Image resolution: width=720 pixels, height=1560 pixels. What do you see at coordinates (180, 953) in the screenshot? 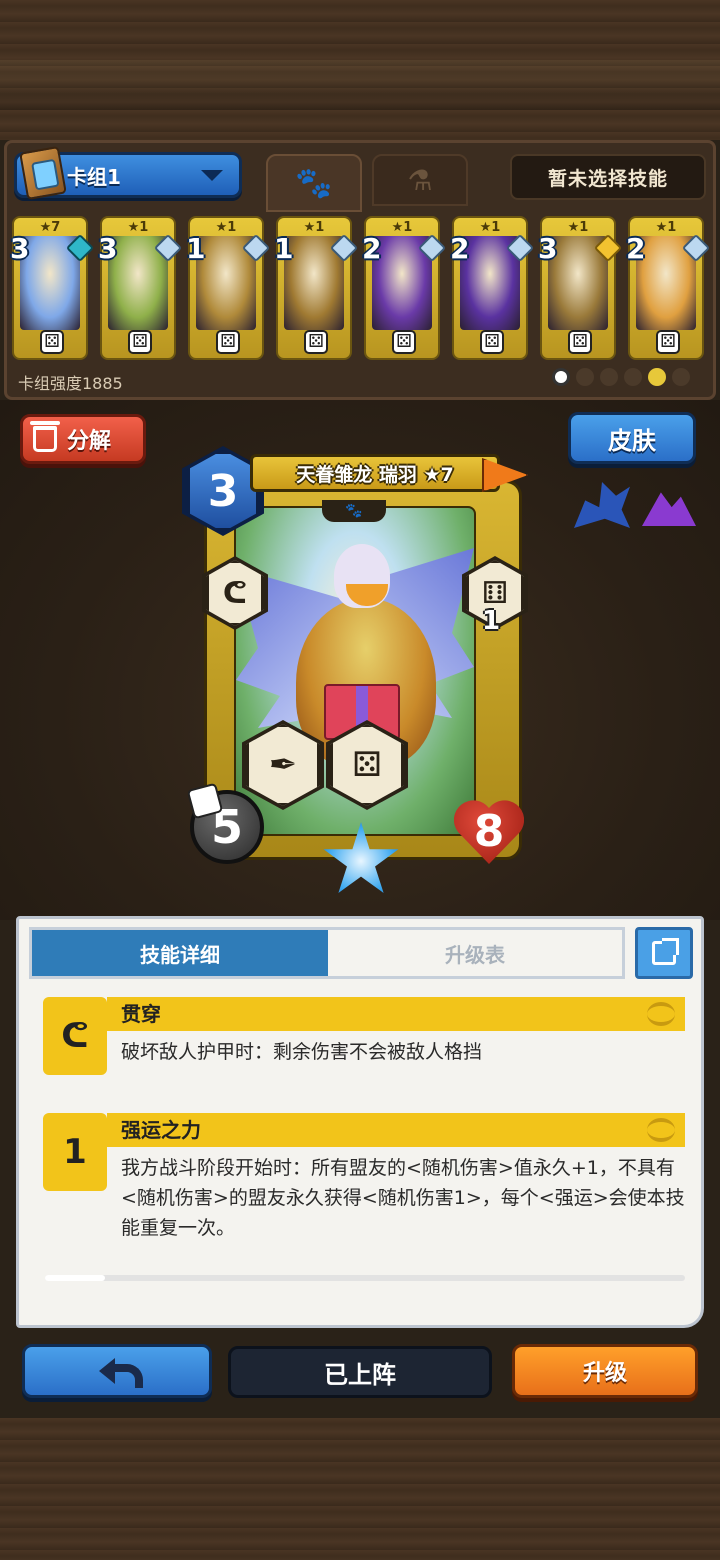
I see `tab-skill-detail: 技能详细` at bounding box center [180, 953].